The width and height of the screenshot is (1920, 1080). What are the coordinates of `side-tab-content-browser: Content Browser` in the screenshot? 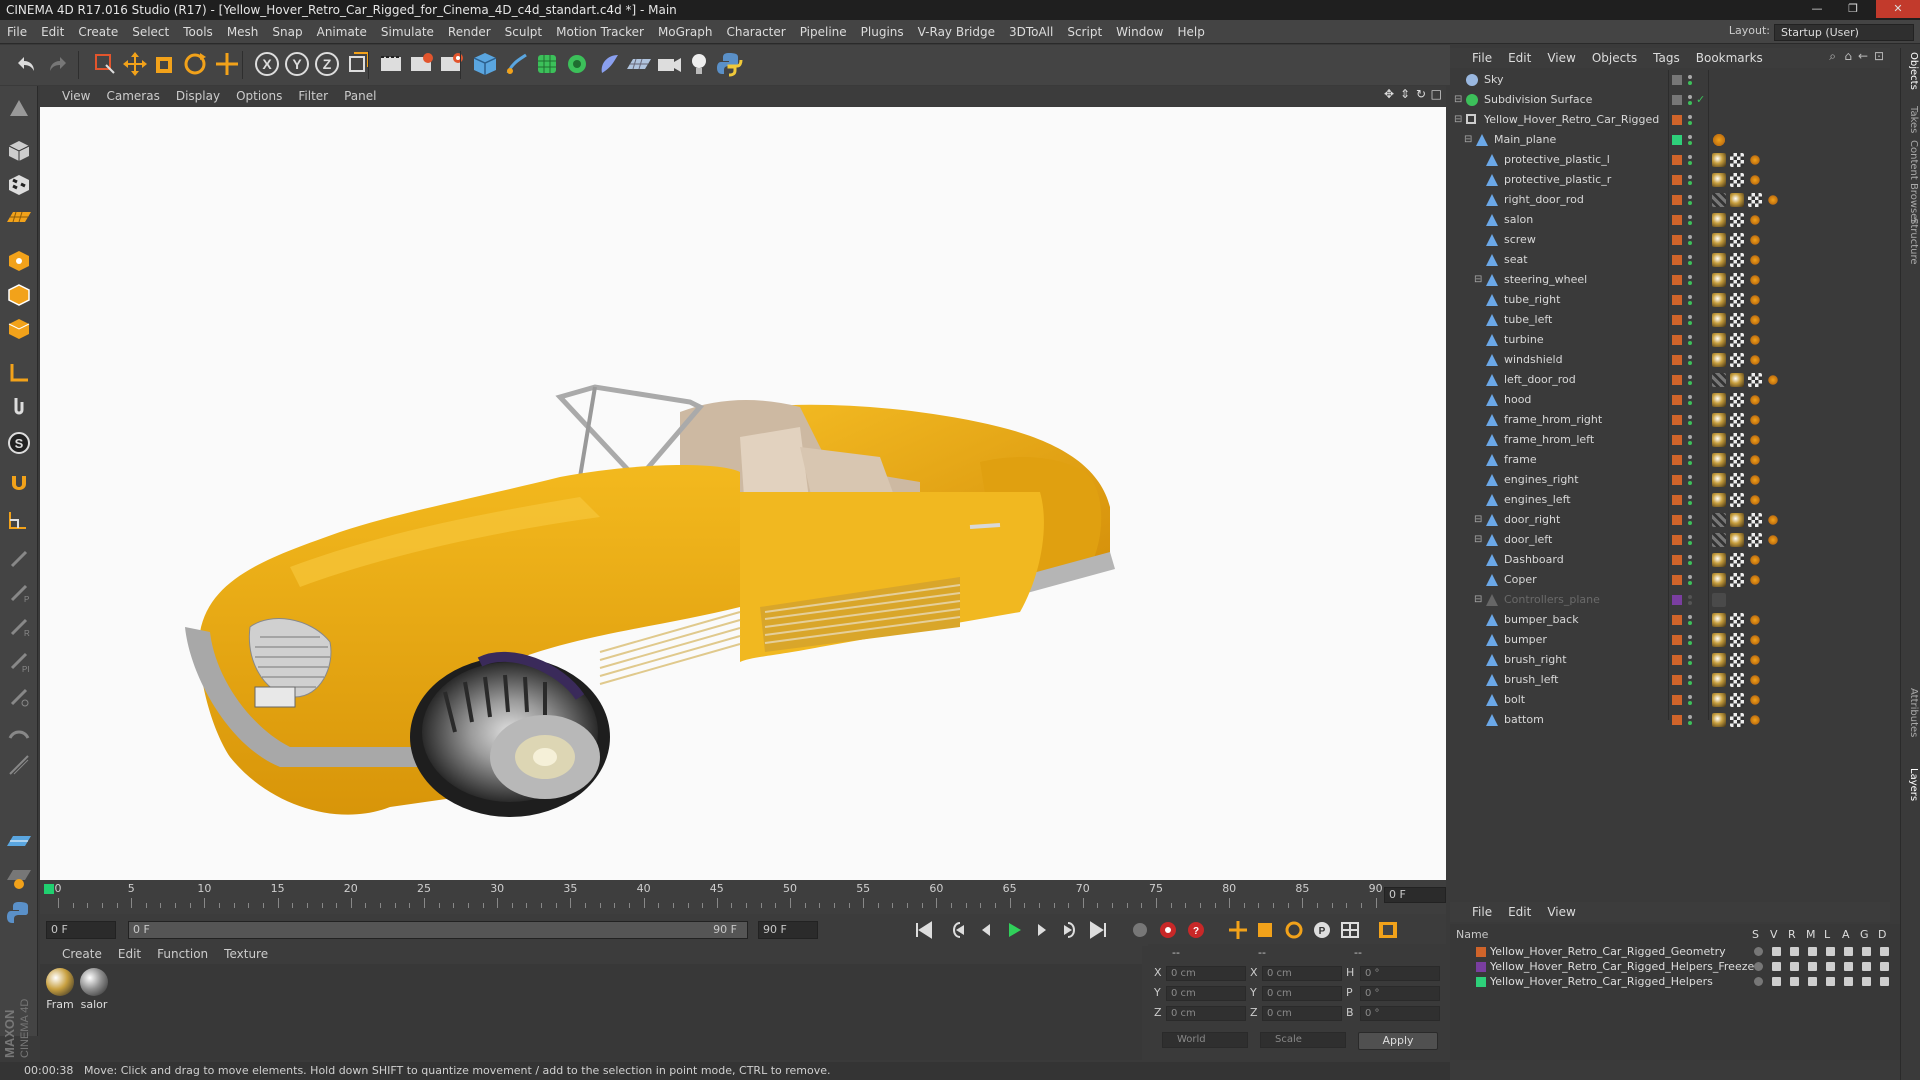 It's located at (1911, 181).